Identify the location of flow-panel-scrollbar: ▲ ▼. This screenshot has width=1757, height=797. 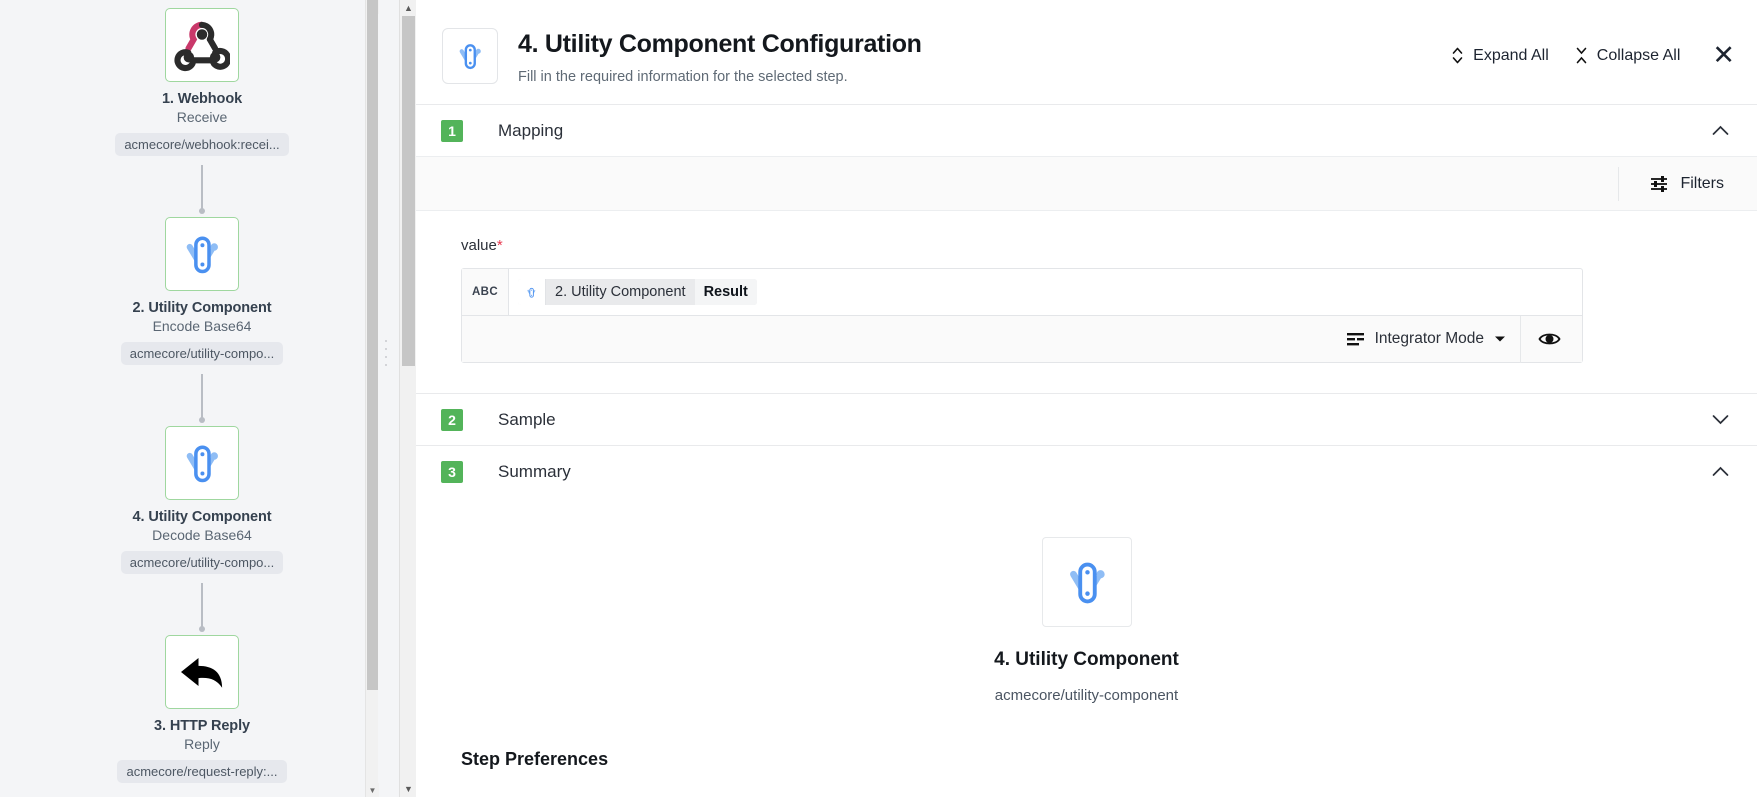
(372, 398).